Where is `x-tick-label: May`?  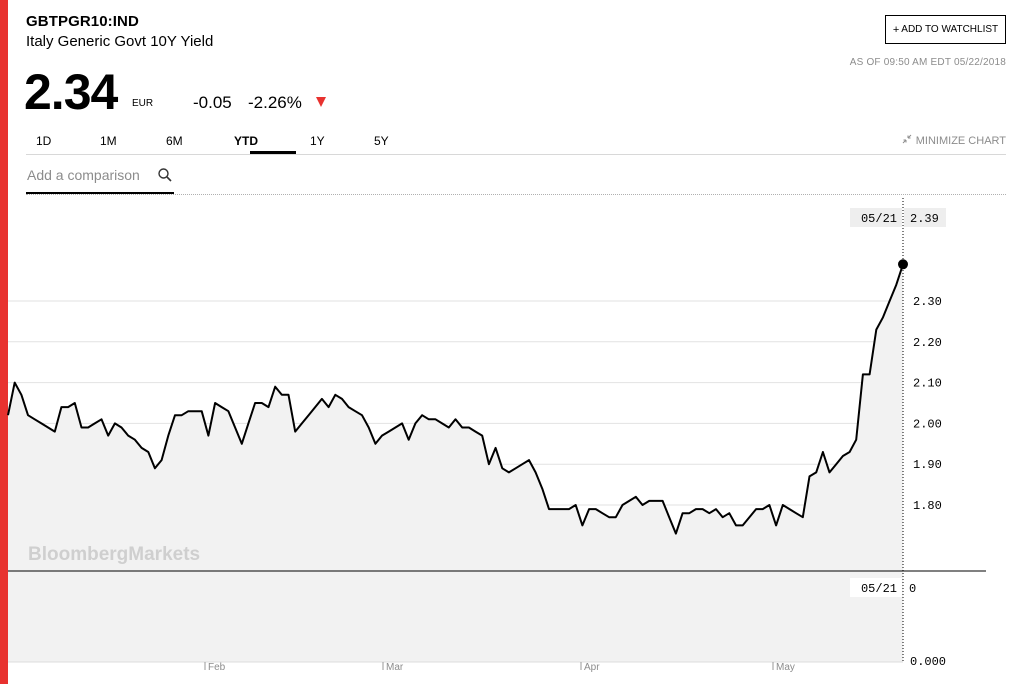 x-tick-label: May is located at coordinates (785, 667).